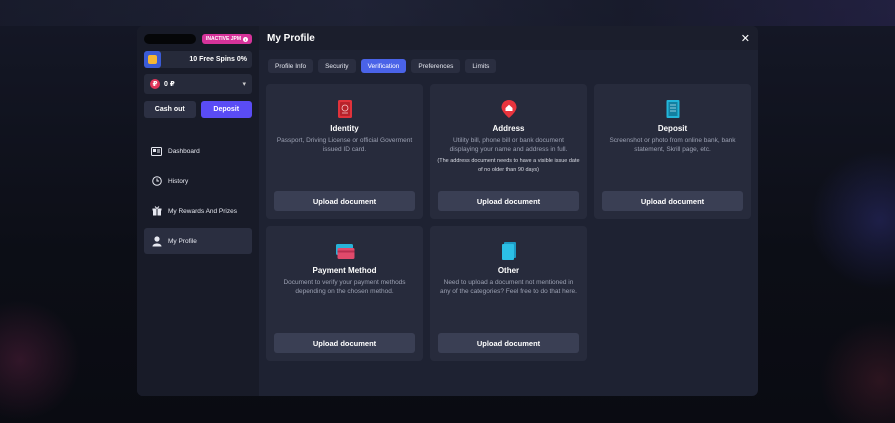 Image resolution: width=895 pixels, height=423 pixels. I want to click on deposit-button: Deposit, so click(226, 109).